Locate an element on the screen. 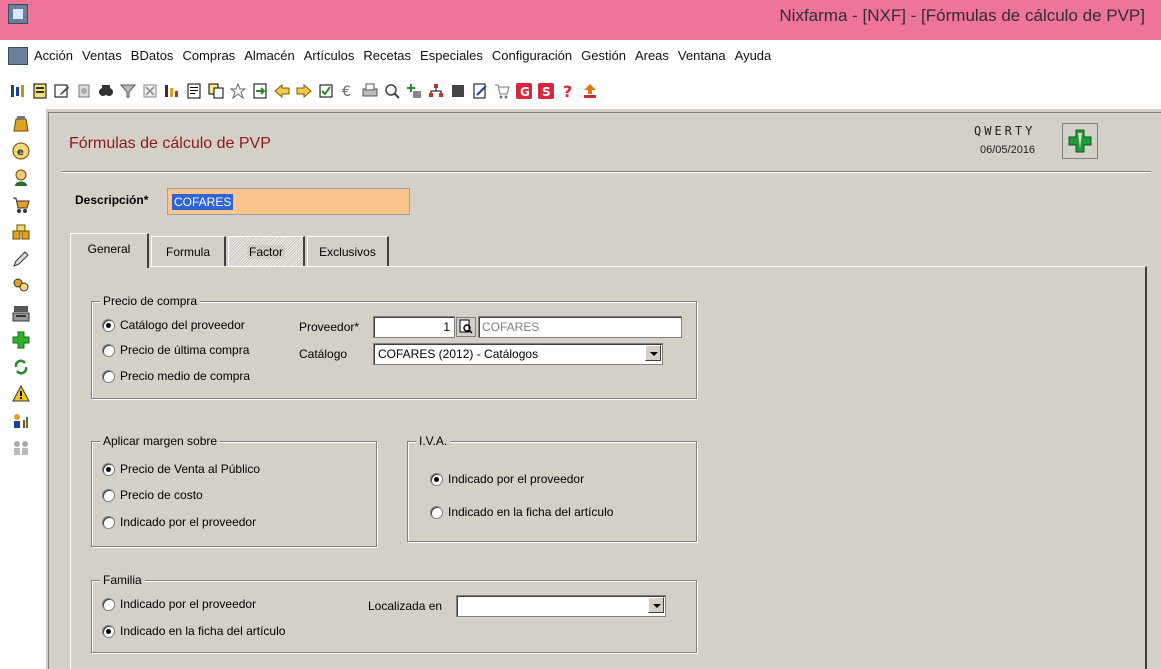  menu-ventas: Ventas is located at coordinates (102, 55).